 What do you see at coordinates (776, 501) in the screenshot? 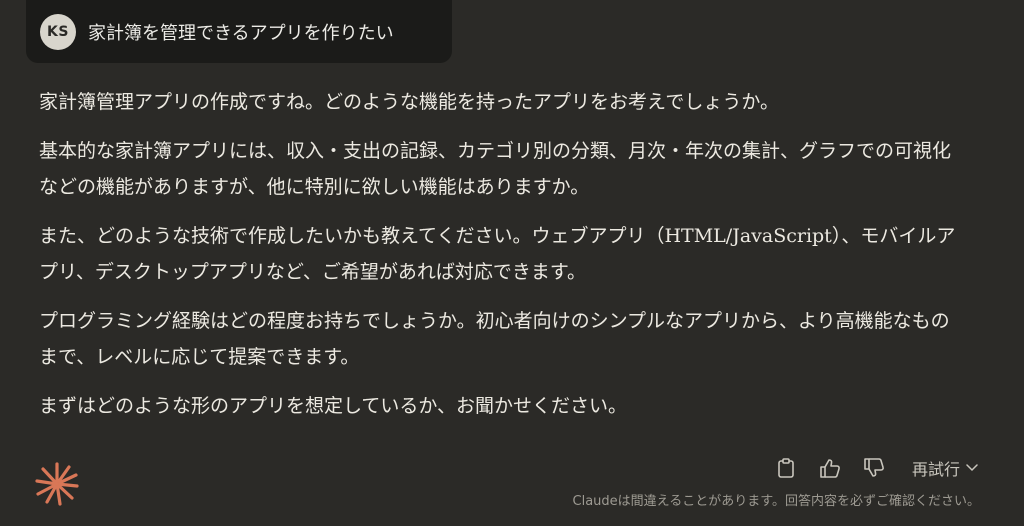
I see `disclaimer-text: Claudeは間違えることがあります。回答内容を必ずご確認ください。` at bounding box center [776, 501].